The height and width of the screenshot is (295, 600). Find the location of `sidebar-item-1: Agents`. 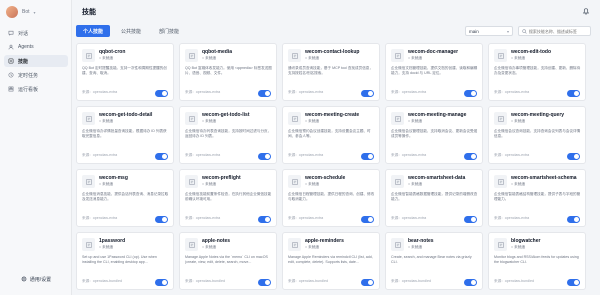

sidebar-item-1: Agents is located at coordinates (36, 47).